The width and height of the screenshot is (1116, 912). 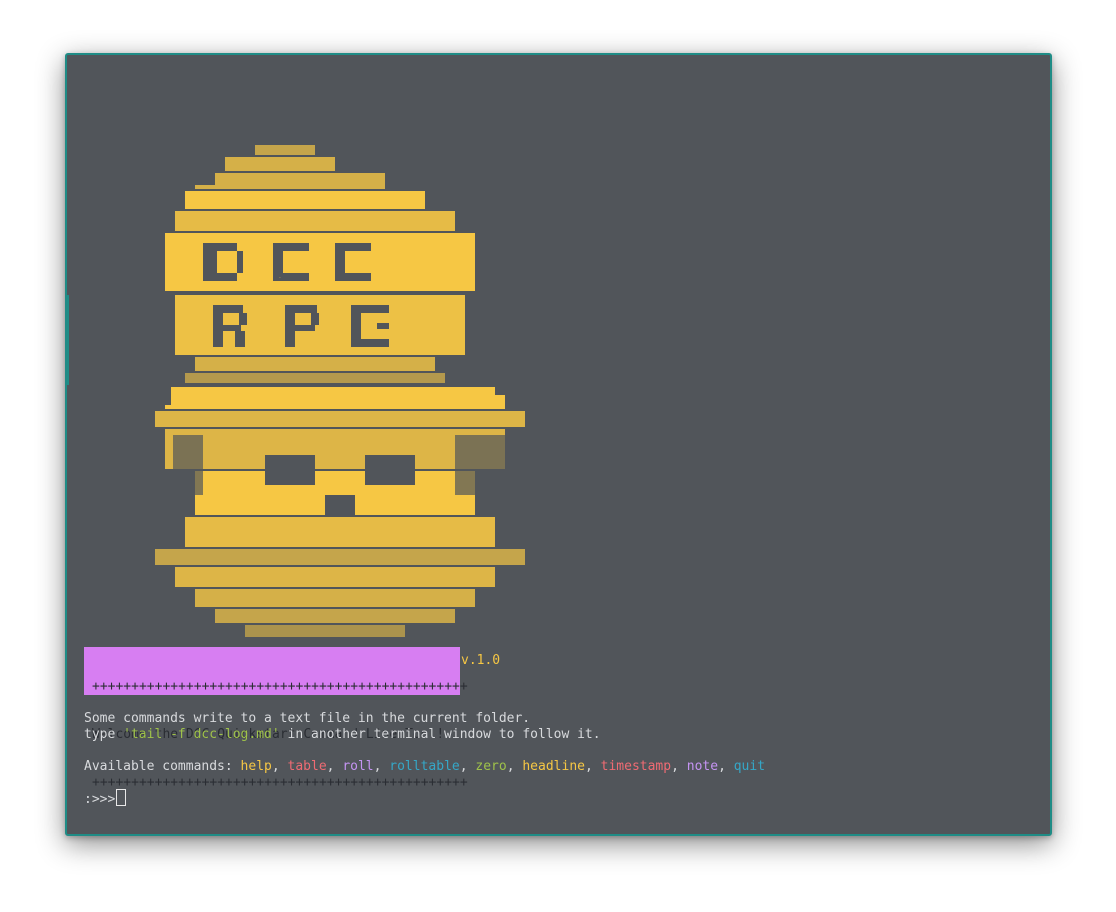 What do you see at coordinates (749, 766) in the screenshot?
I see `command-quit: quit` at bounding box center [749, 766].